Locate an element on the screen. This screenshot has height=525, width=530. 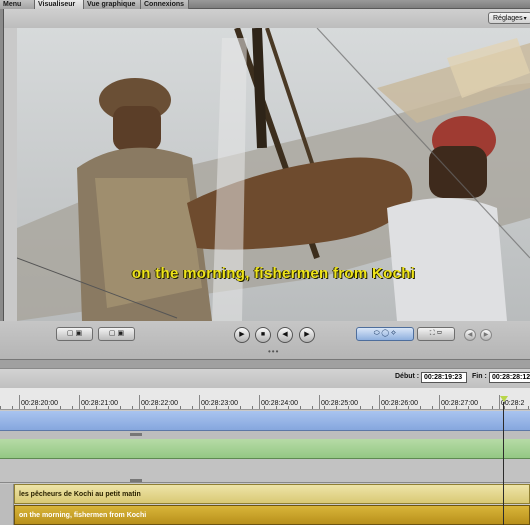
resize-grip-icon: ••• is located at coordinates (273, 351).